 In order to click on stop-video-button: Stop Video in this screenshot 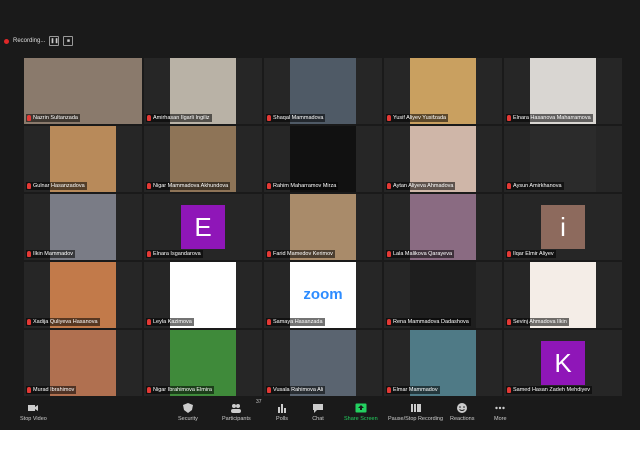, I will do `click(33, 415)`.